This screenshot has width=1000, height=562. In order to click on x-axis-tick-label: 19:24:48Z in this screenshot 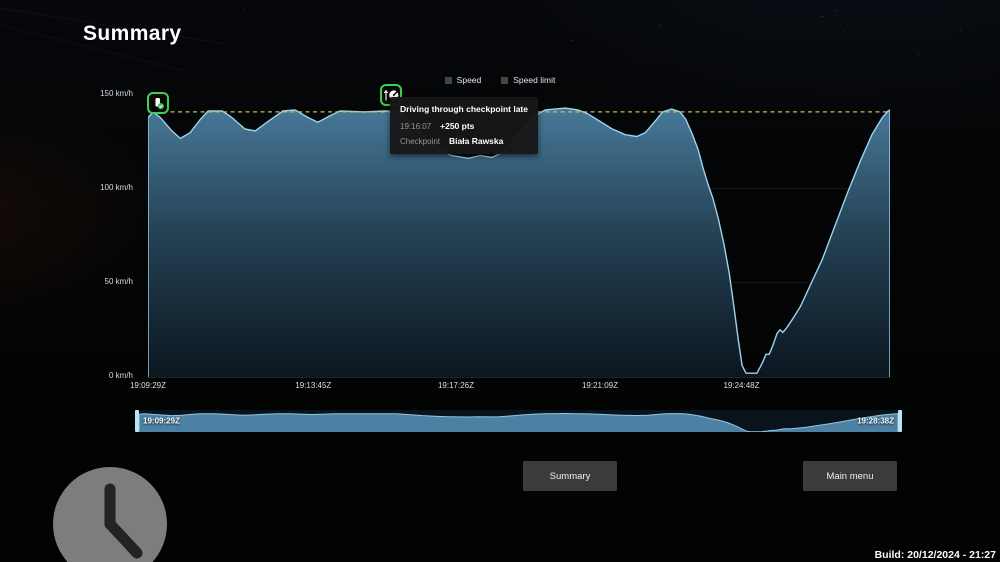, I will do `click(741, 385)`.